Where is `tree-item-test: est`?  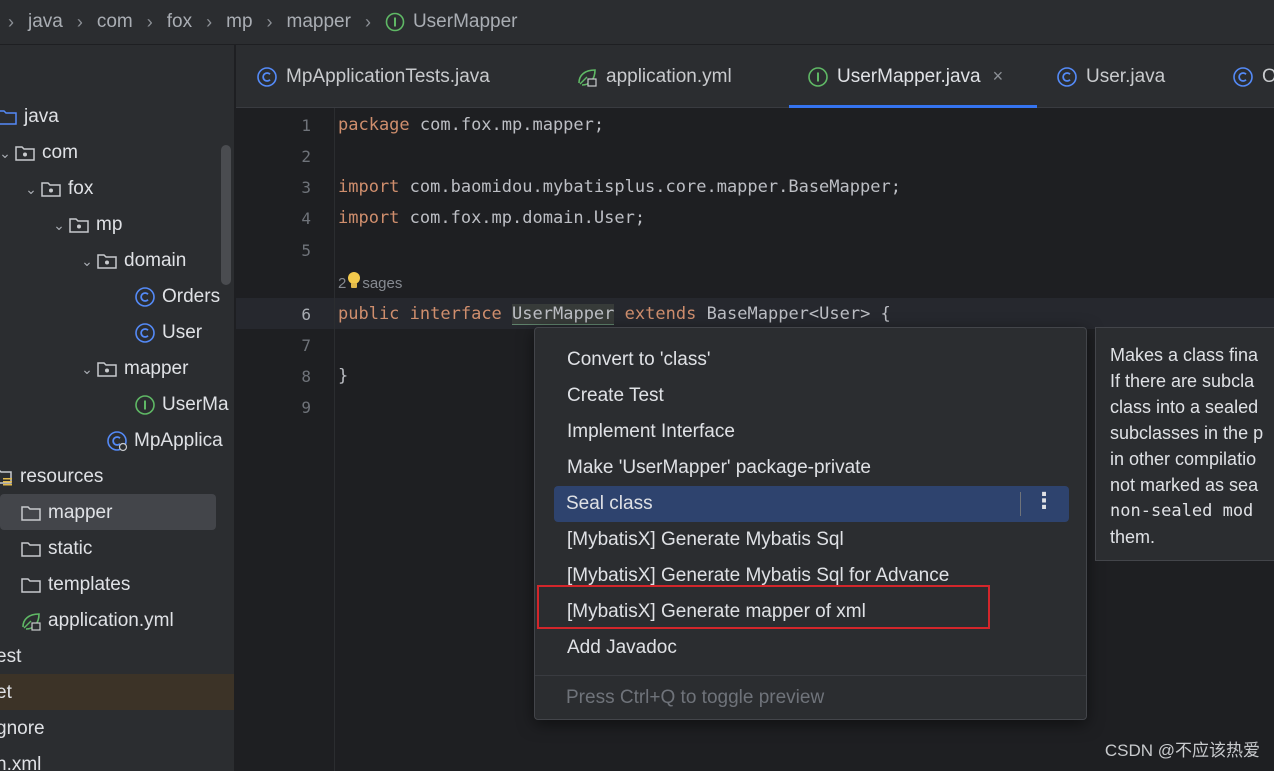 tree-item-test: est is located at coordinates (10, 657).